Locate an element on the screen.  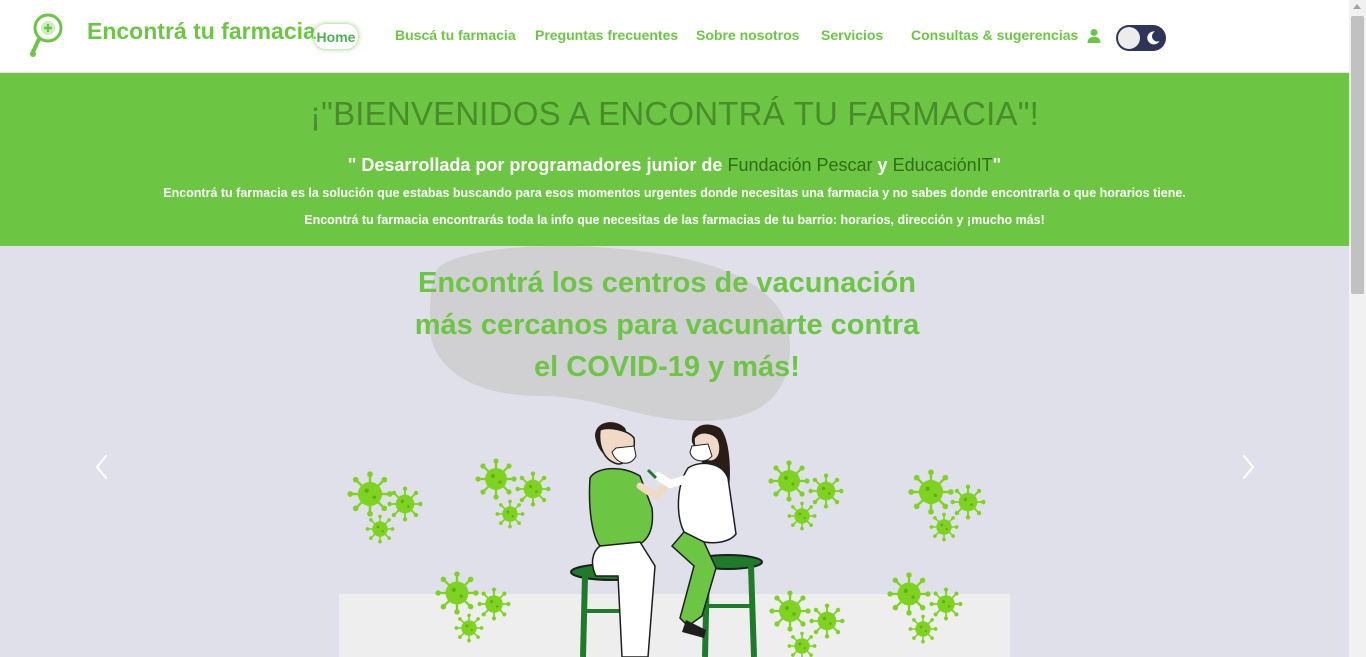
subtitle-suffix: " is located at coordinates (997, 165).